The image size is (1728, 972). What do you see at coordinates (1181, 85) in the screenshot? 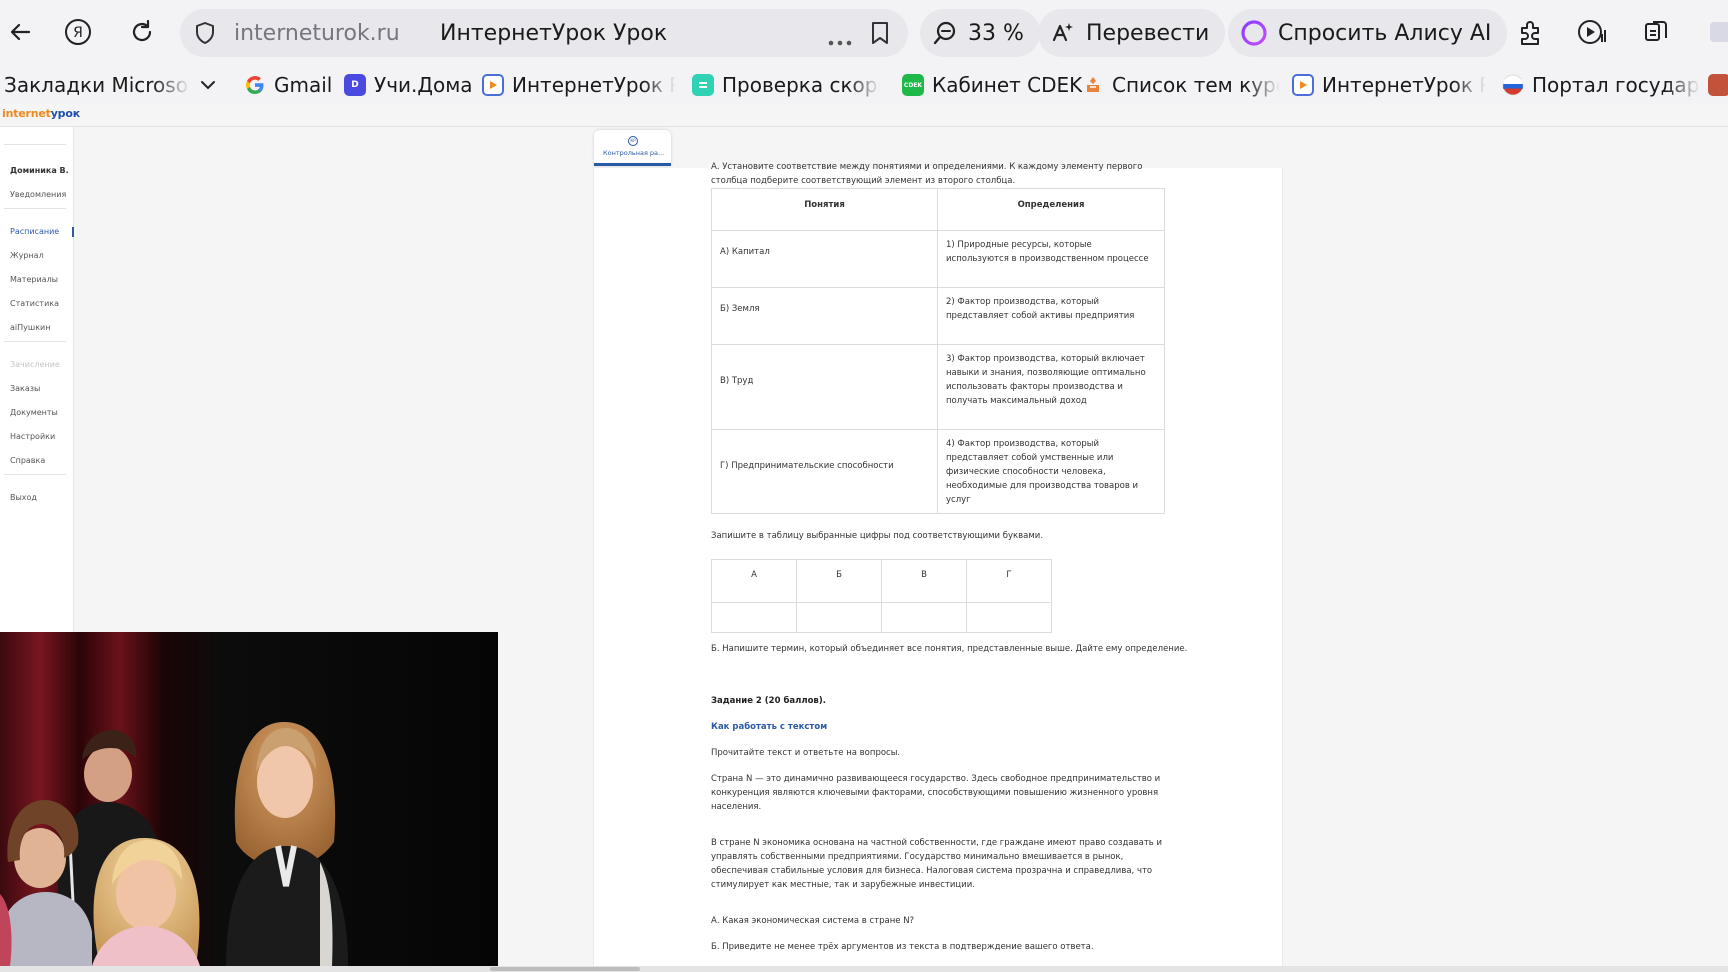
I see `bookmark-course-topics: Список тем курса` at bounding box center [1181, 85].